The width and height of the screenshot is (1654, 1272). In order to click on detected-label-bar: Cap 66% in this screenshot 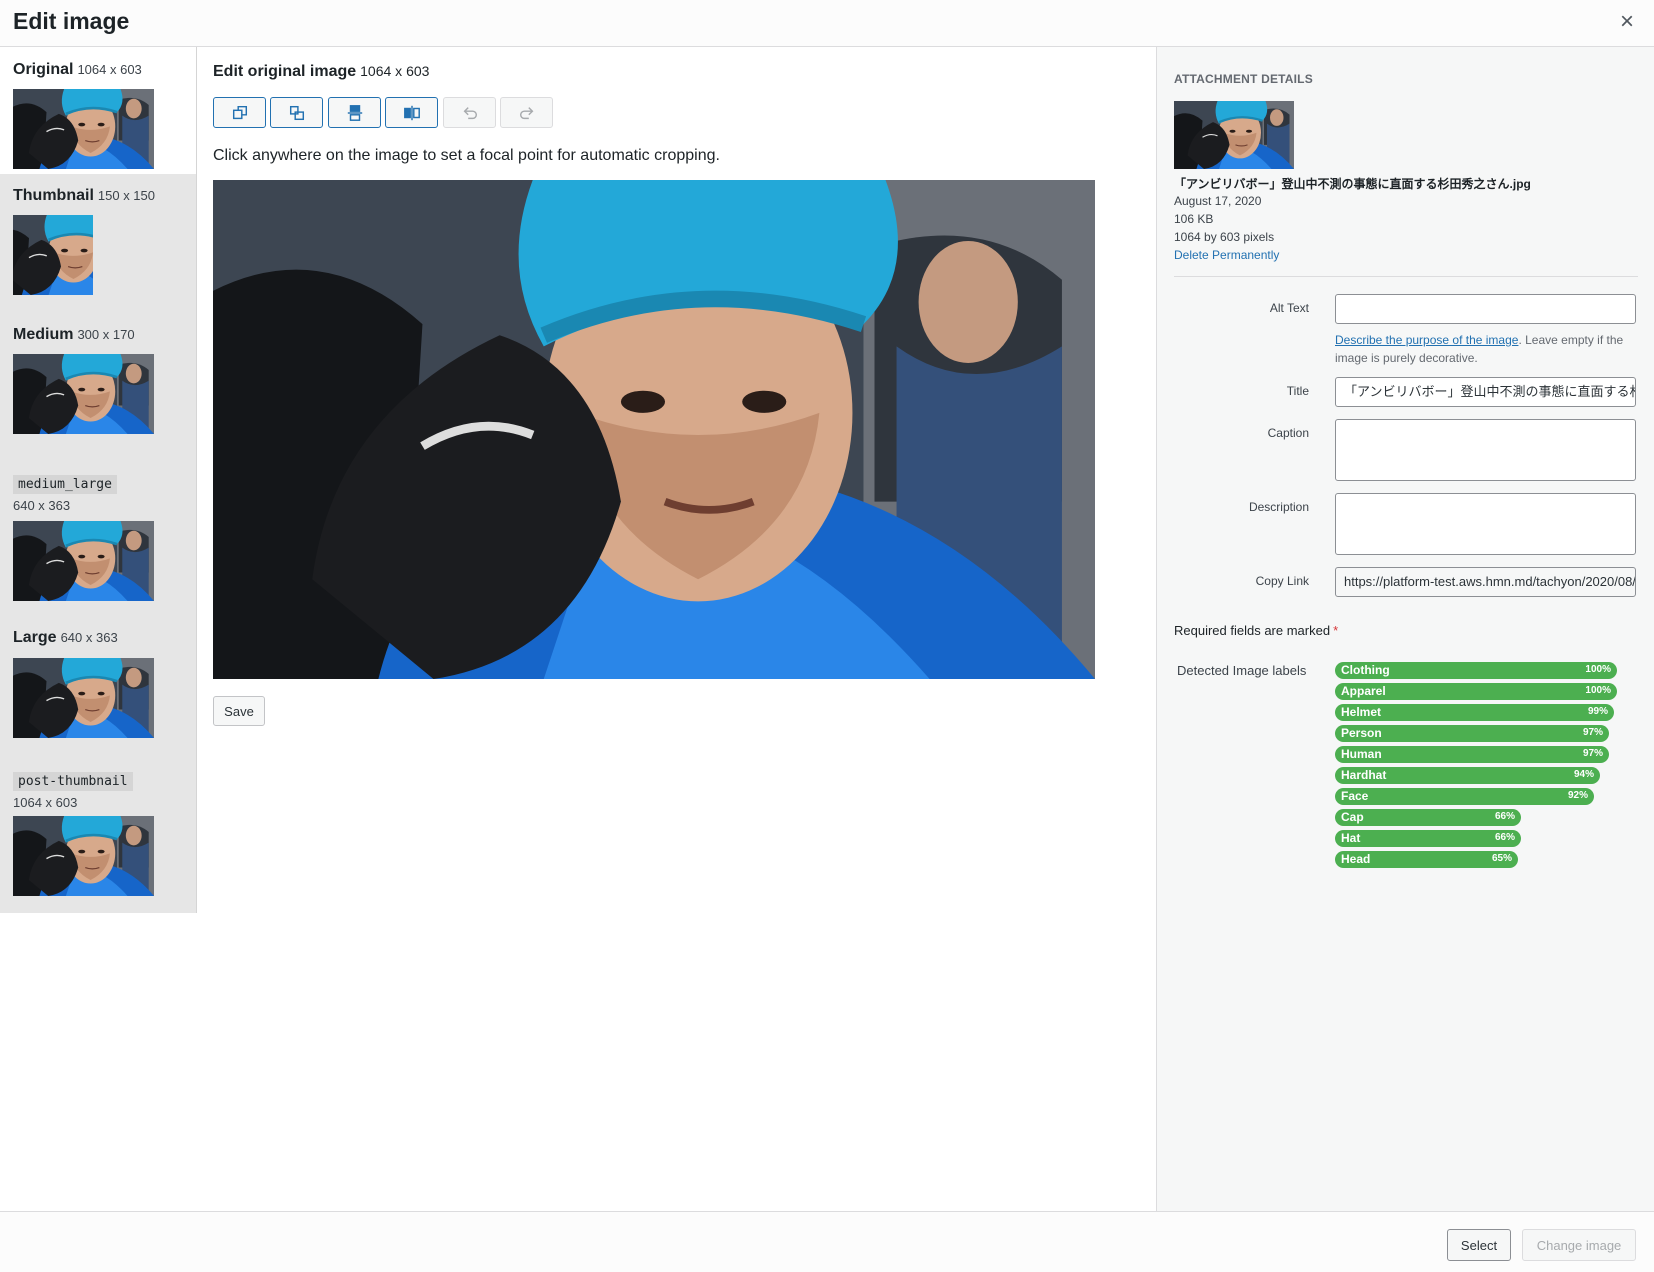, I will do `click(1428, 817)`.